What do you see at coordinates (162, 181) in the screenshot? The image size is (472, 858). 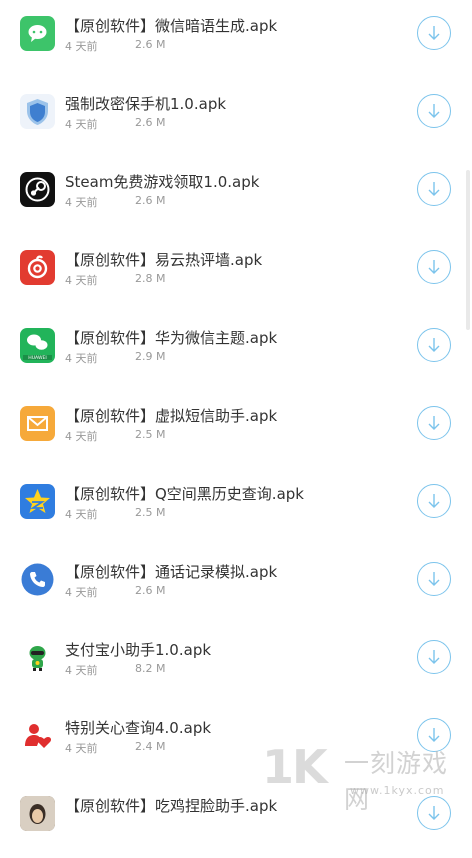 I see `item-title: Steam免费游戏领取1.0.apk` at bounding box center [162, 181].